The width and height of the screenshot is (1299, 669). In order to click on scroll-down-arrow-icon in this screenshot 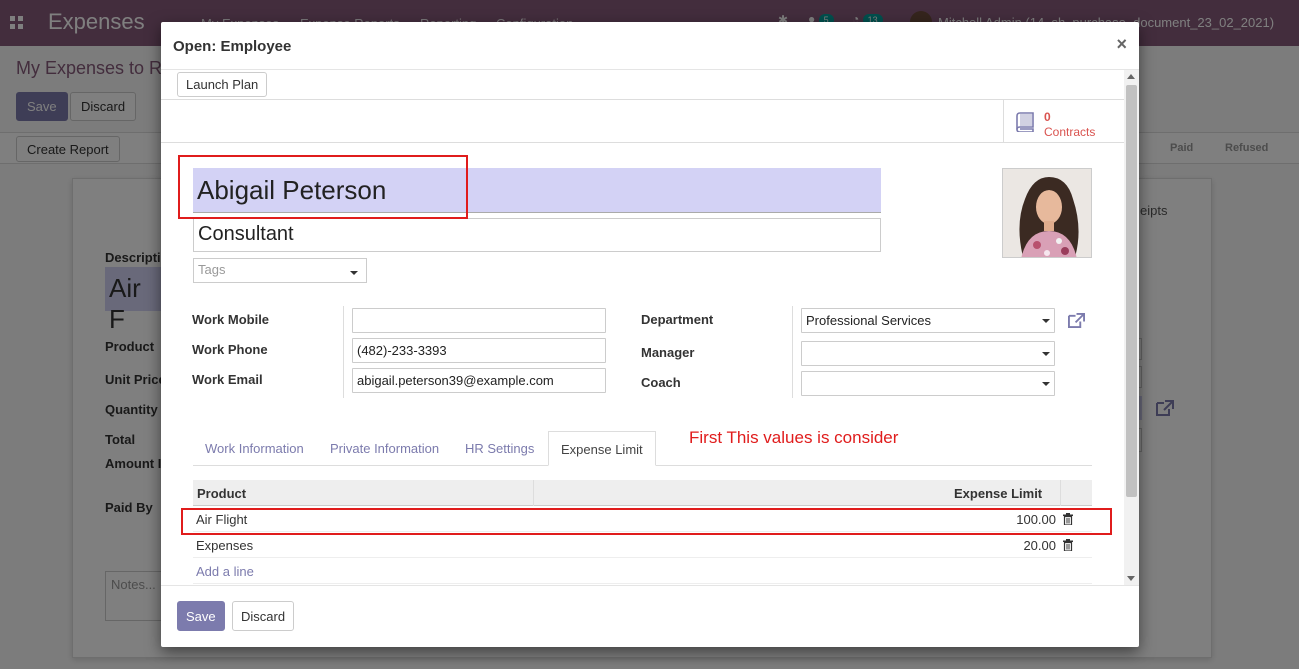, I will do `click(1131, 578)`.